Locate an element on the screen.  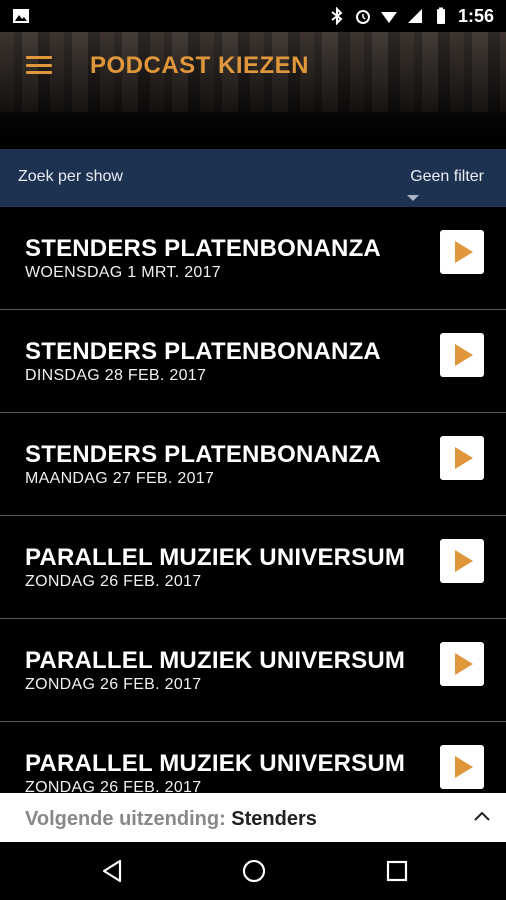
status-bar: 1:56 is located at coordinates (253, 16).